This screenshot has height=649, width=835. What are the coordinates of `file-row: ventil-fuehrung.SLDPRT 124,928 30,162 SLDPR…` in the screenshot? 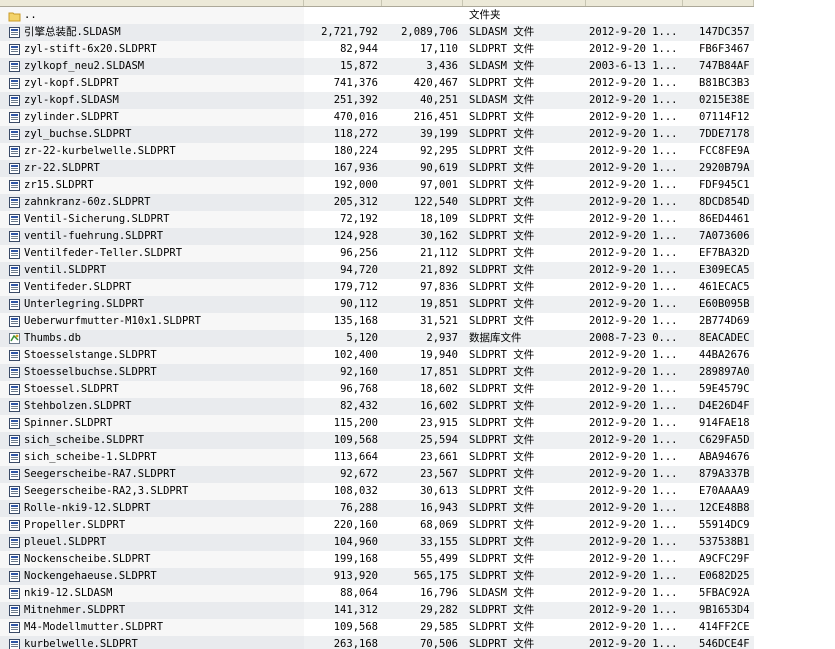 It's located at (377, 236).